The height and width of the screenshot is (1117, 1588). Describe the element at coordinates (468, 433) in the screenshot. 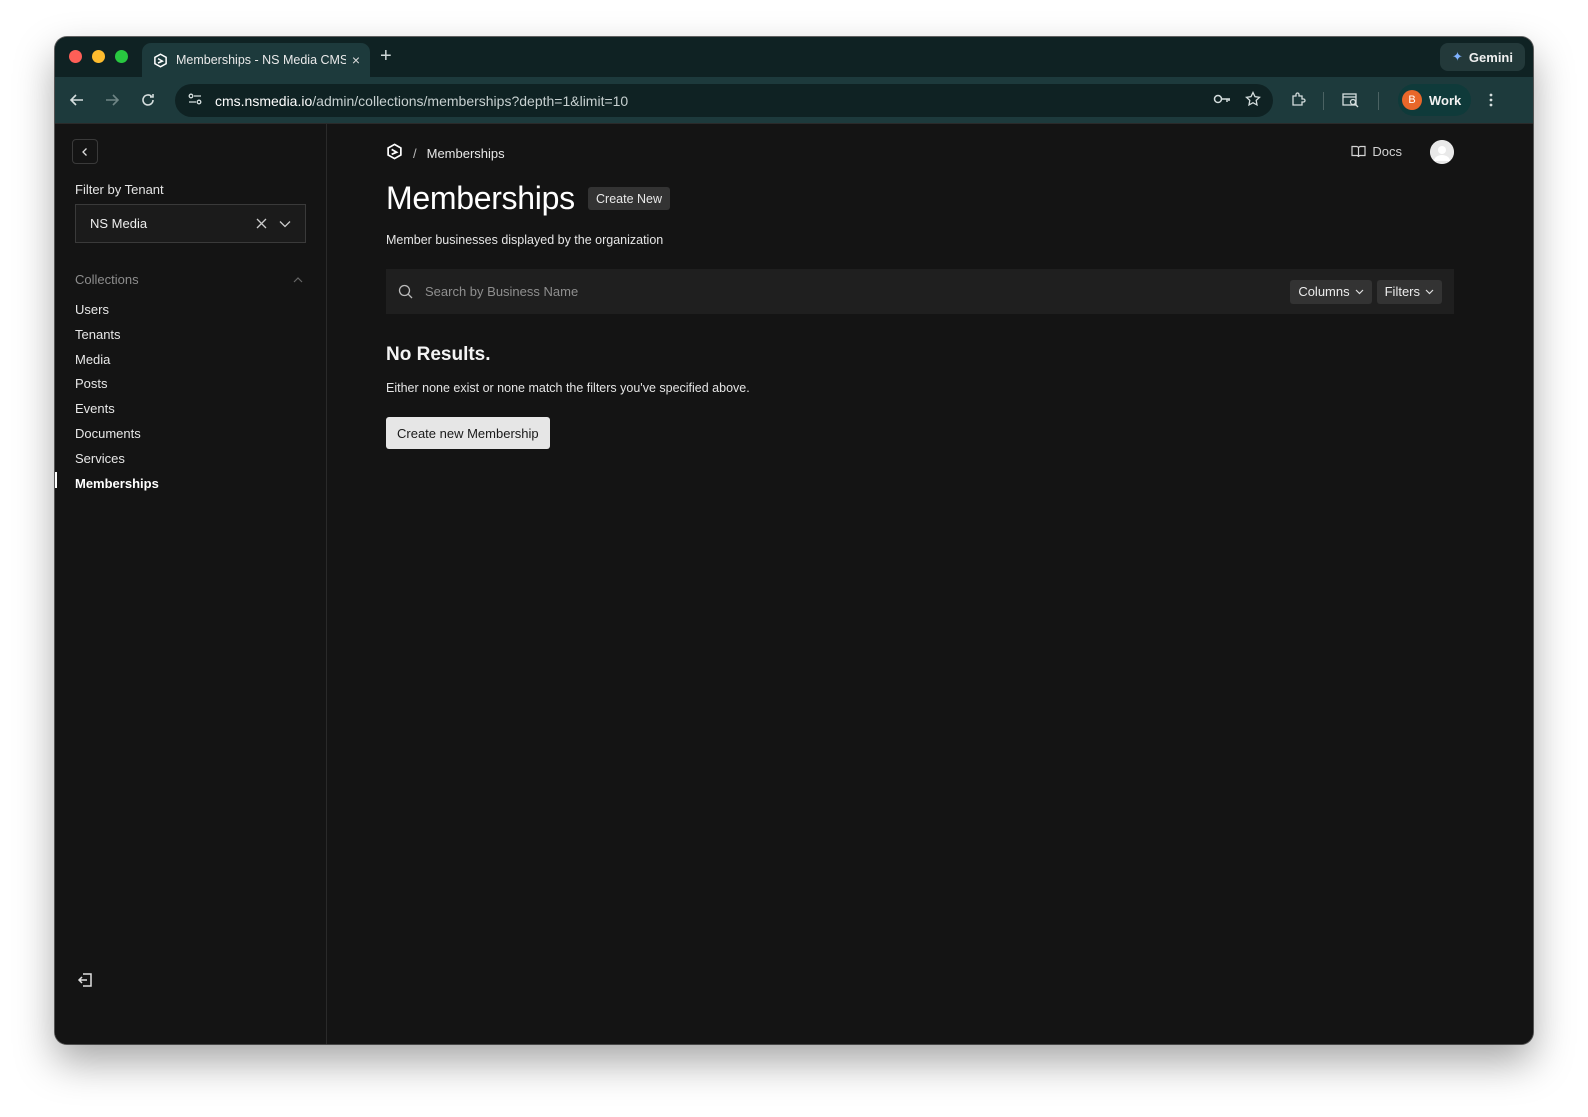

I see `create-new-membership-button: Create new Membership` at that location.